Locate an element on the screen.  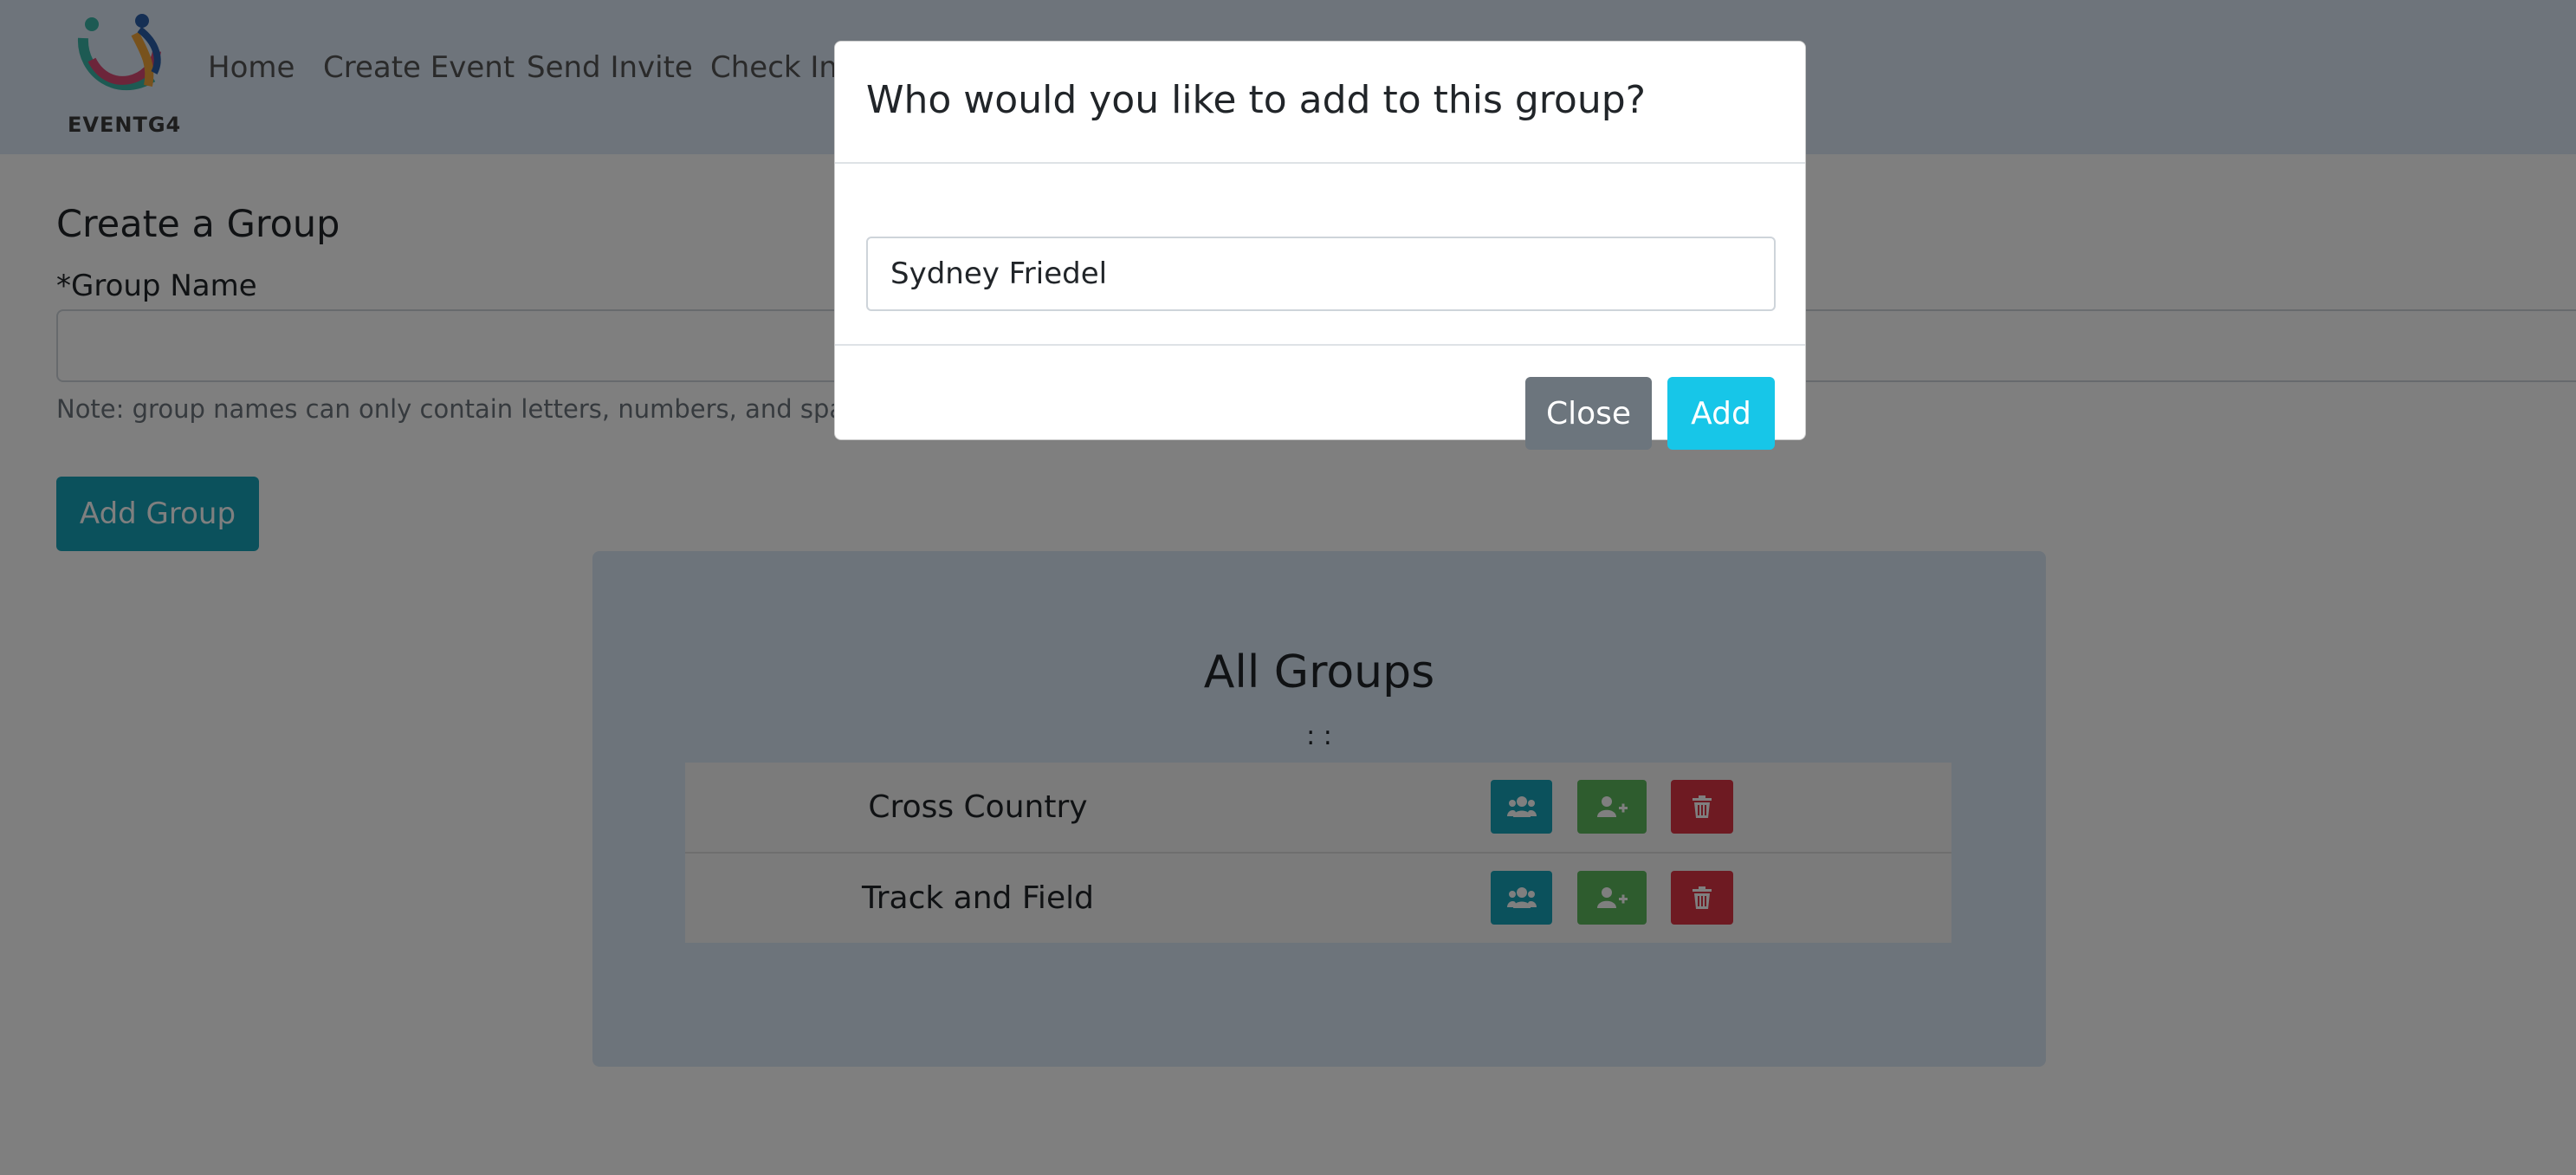
member-name-input is located at coordinates (1321, 274).